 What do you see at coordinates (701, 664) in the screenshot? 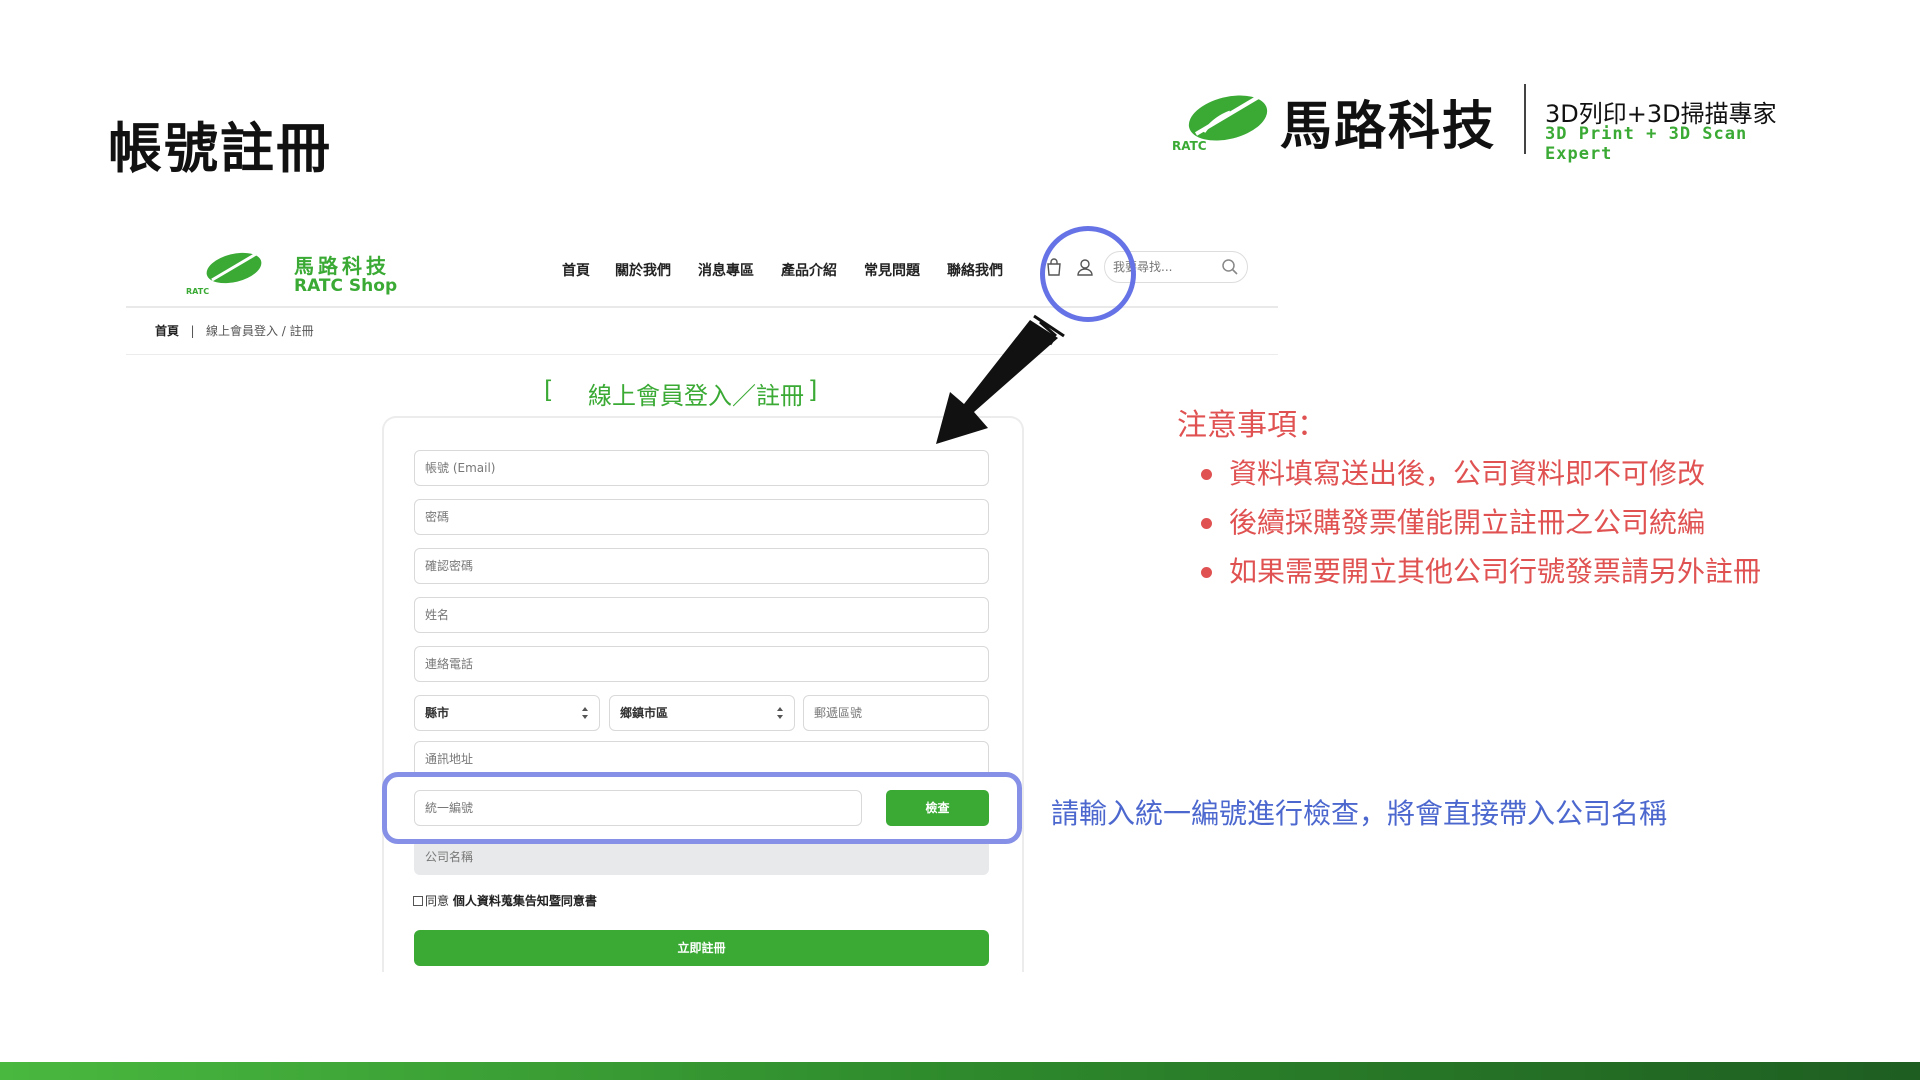
I see `phone-field` at bounding box center [701, 664].